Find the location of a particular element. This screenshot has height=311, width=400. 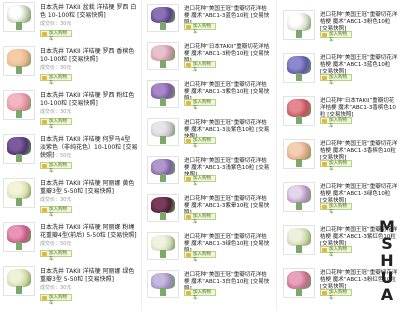

product-title-link: 日本洗井 TAKII 洋桔梗 阿丽娜 黄色重瓣3型 5-50粒 [交易快照] is located at coordinates (89, 188).